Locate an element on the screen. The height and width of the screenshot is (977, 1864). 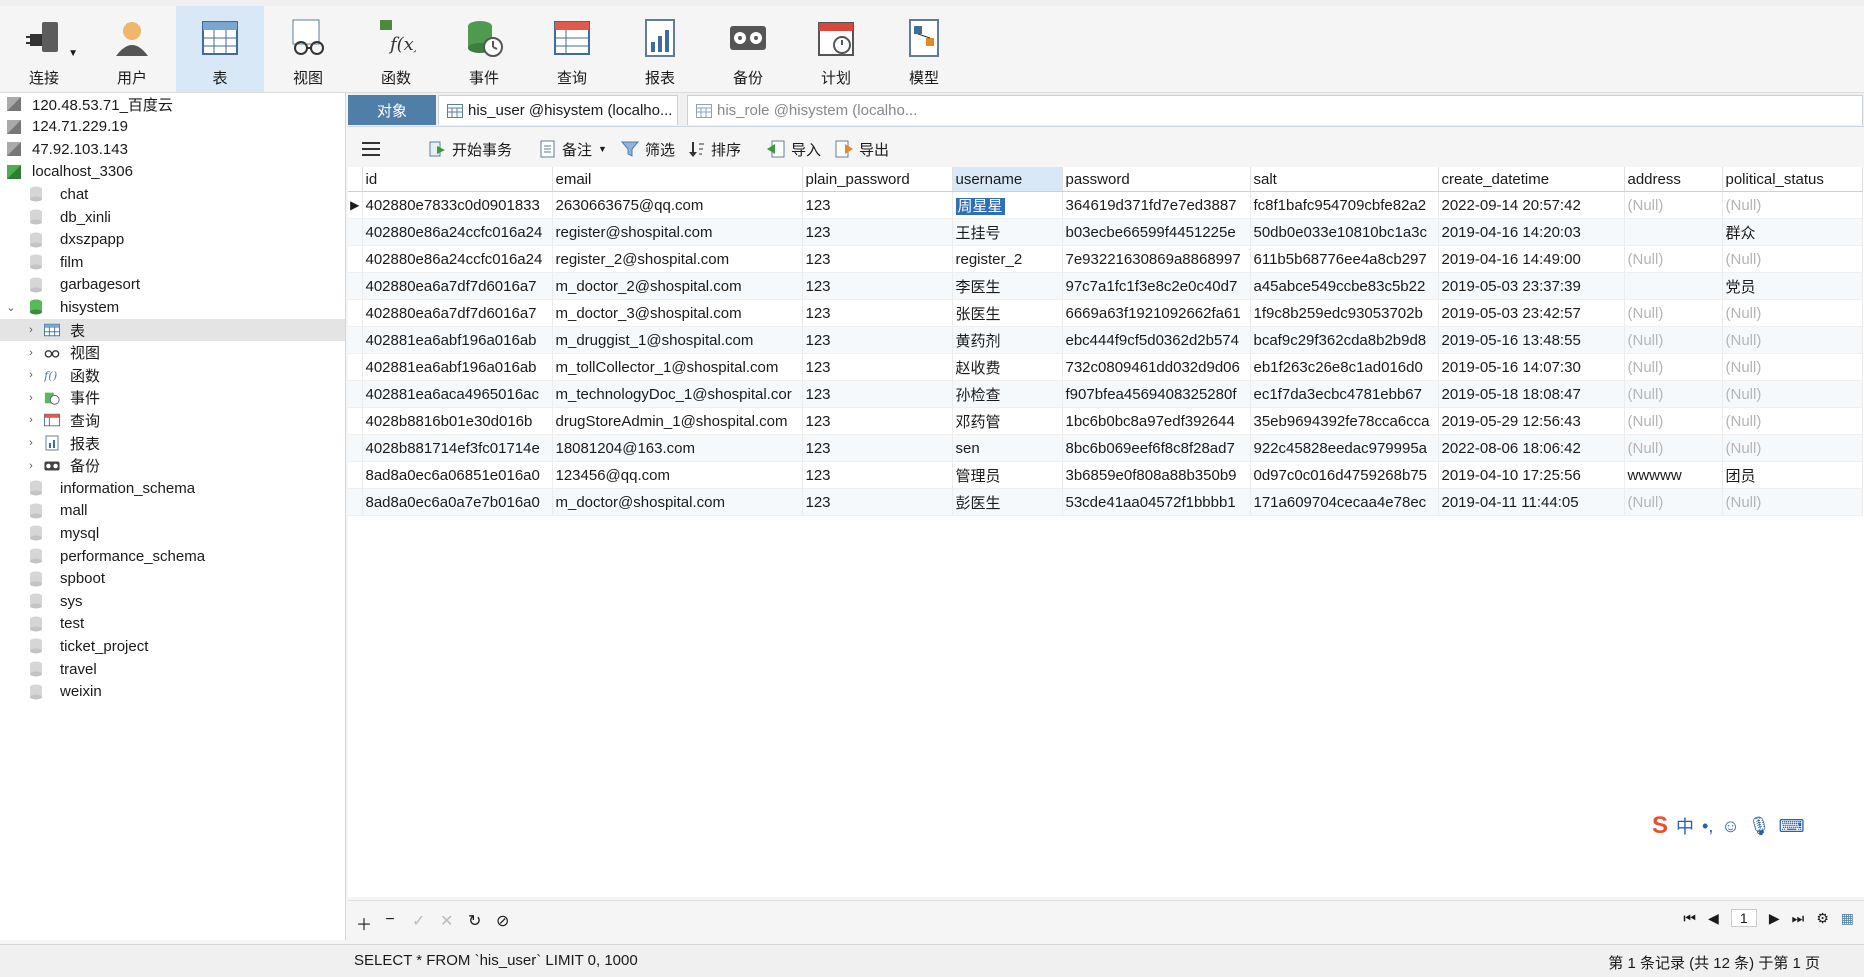
table-cell: m_druggist_1@shospital.com is located at coordinates (677, 340).